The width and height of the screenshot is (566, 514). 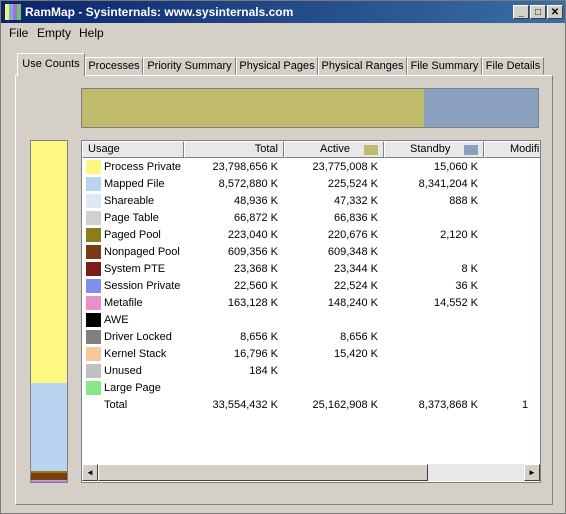 I want to click on table-row: Unused 184 K, so click(x=311, y=371).